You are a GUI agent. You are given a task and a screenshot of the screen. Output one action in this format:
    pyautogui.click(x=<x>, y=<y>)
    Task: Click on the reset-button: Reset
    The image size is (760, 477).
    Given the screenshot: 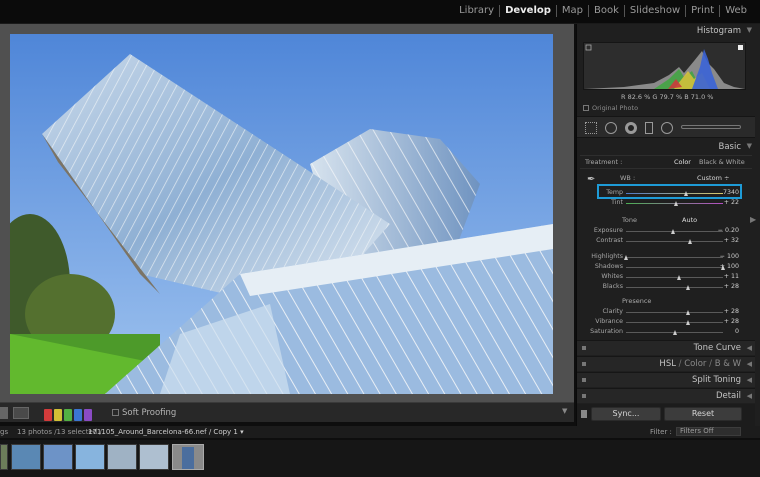 What is the action you would take?
    pyautogui.click(x=703, y=414)
    